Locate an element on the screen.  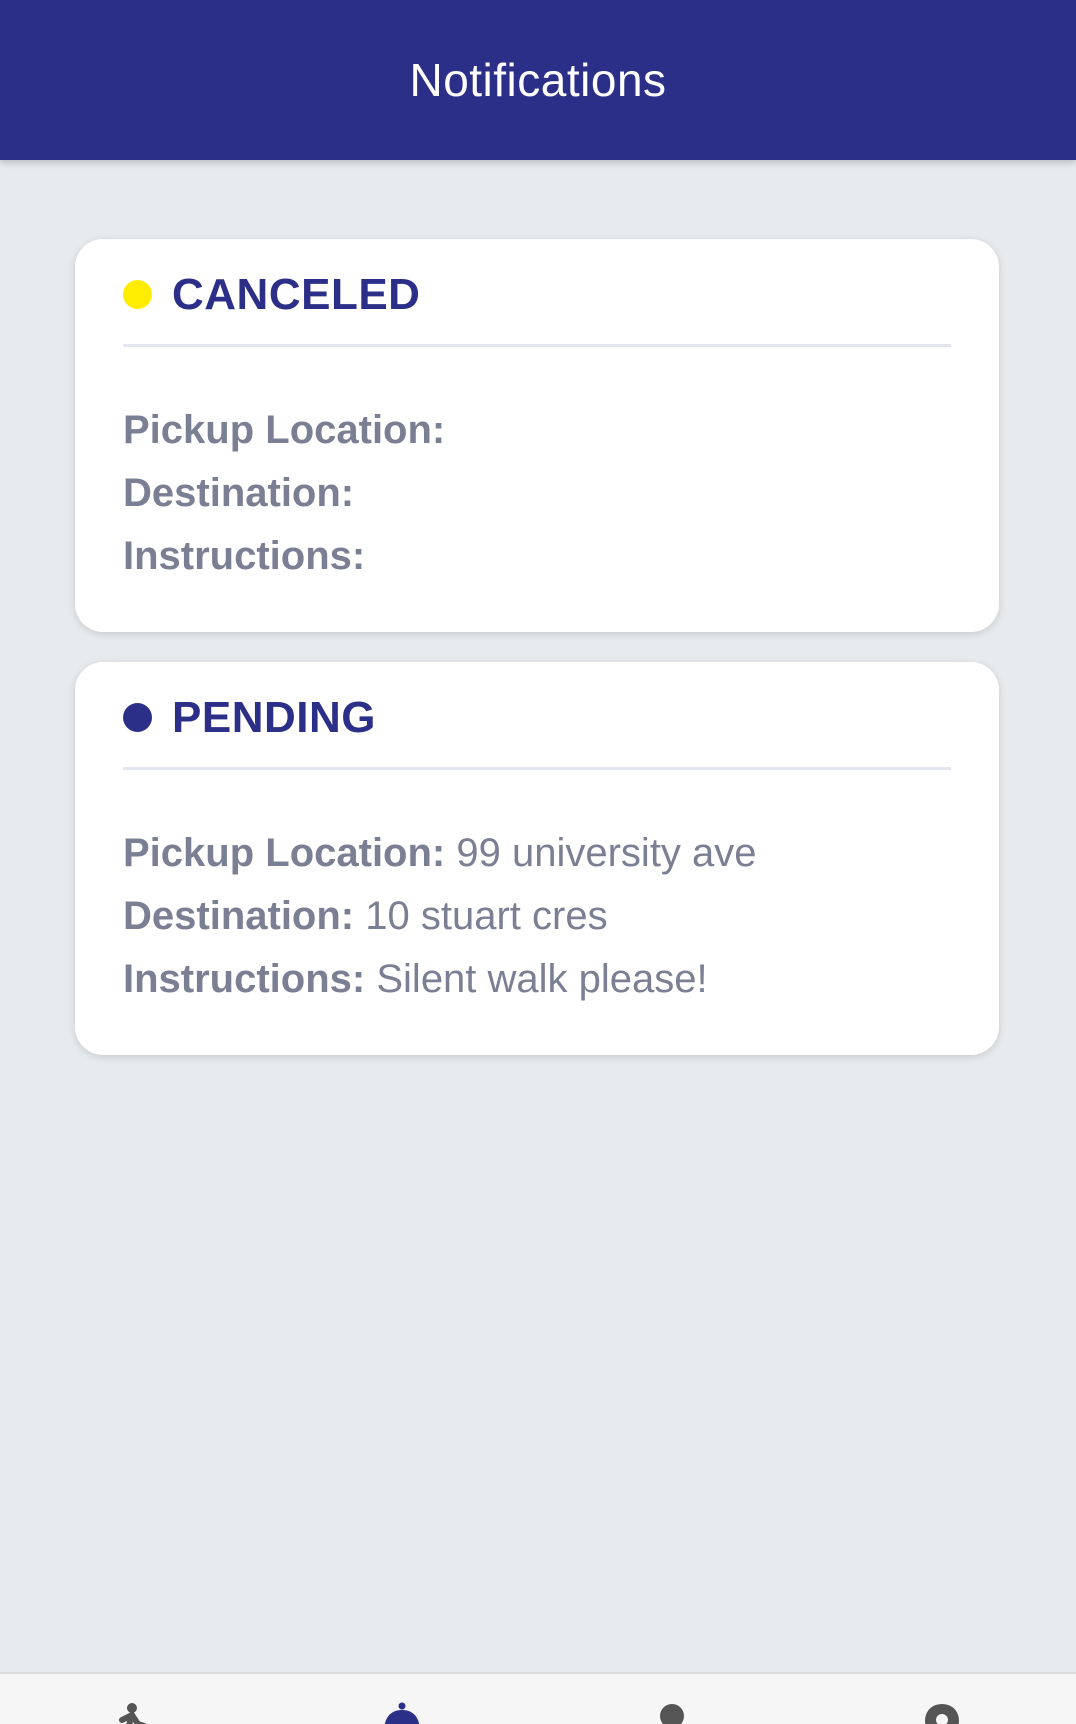
nav-item-walk is located at coordinates (130, 1713).